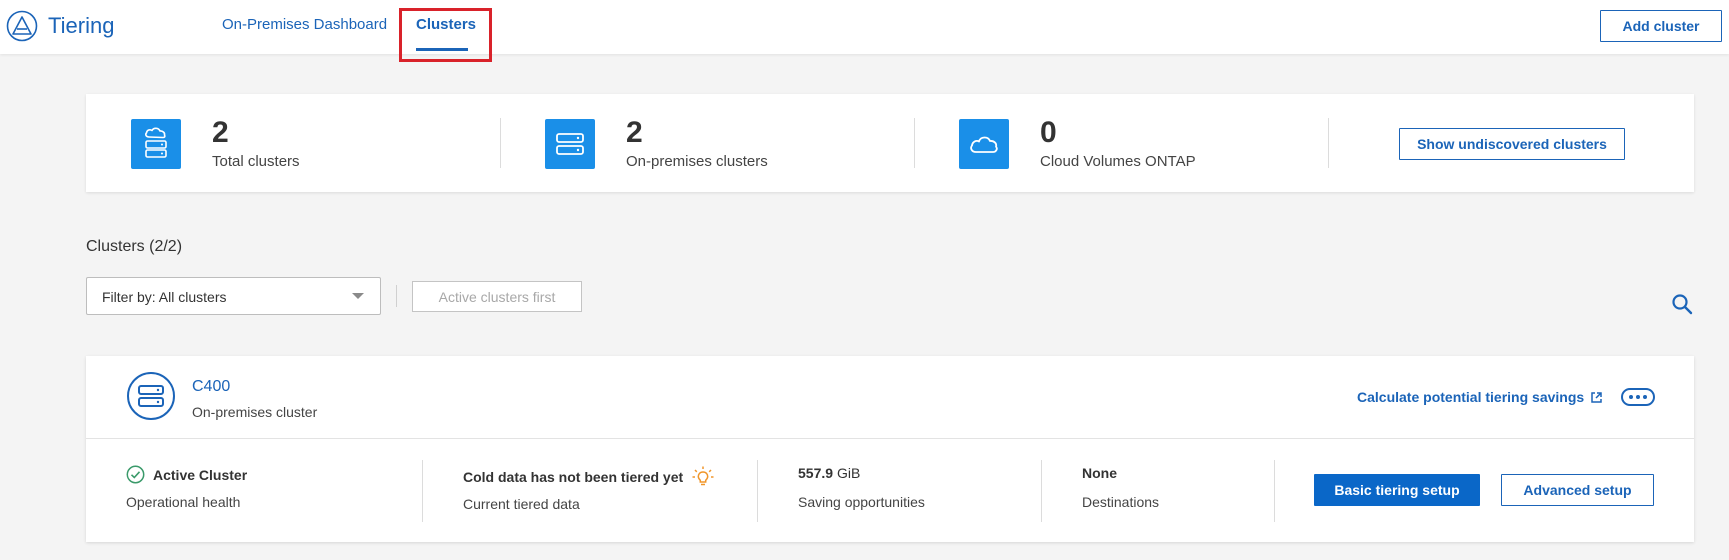 The width and height of the screenshot is (1729, 560). What do you see at coordinates (1682, 304) in the screenshot?
I see `search-icon` at bounding box center [1682, 304].